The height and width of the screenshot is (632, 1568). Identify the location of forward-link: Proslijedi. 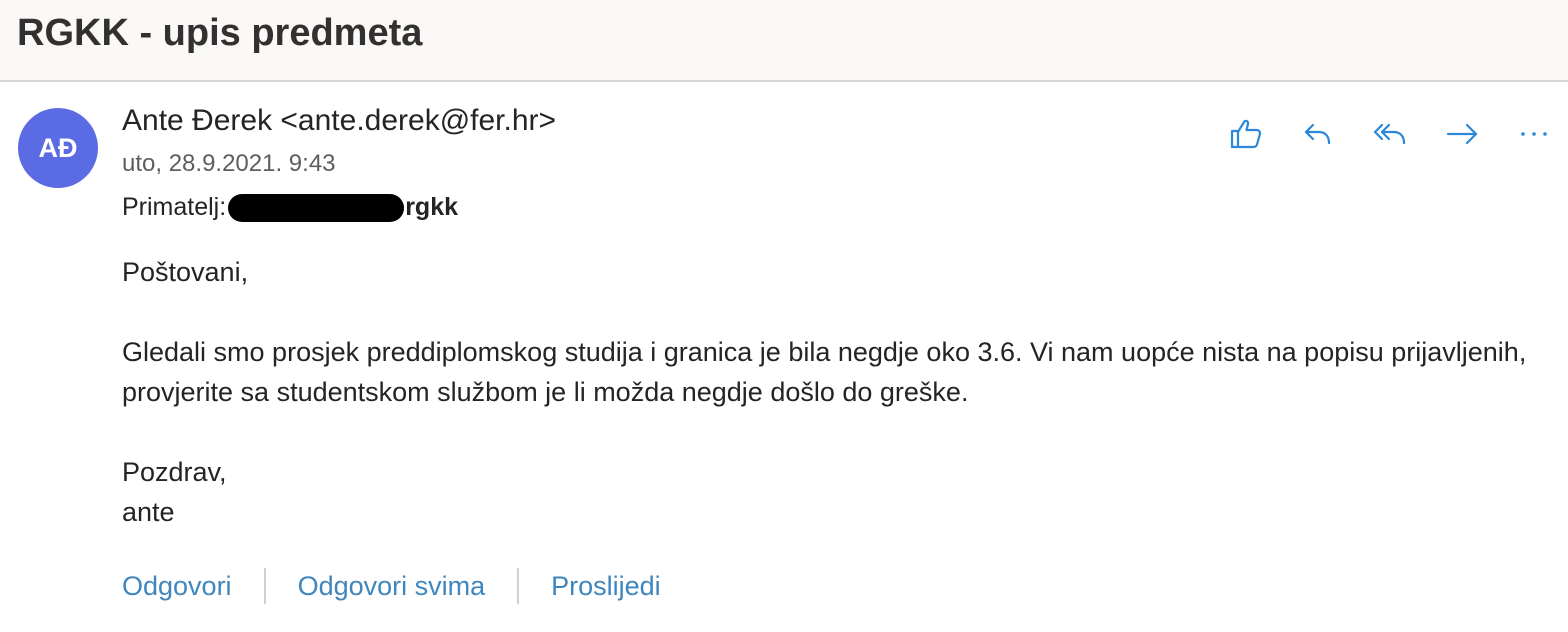
(606, 586).